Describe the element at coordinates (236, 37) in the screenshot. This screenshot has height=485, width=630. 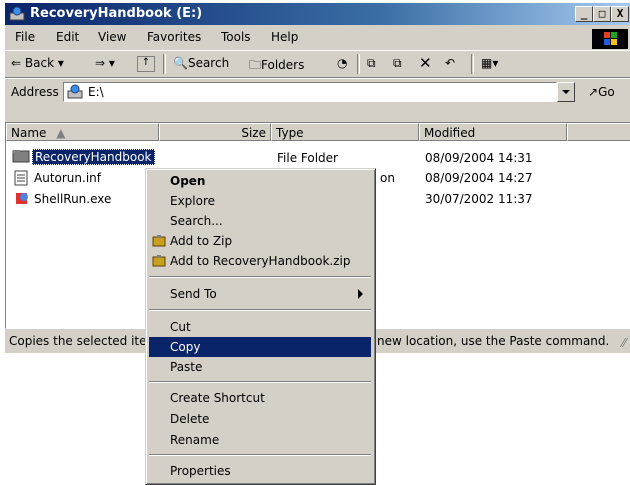
I see `menu-tools: Tools` at that location.